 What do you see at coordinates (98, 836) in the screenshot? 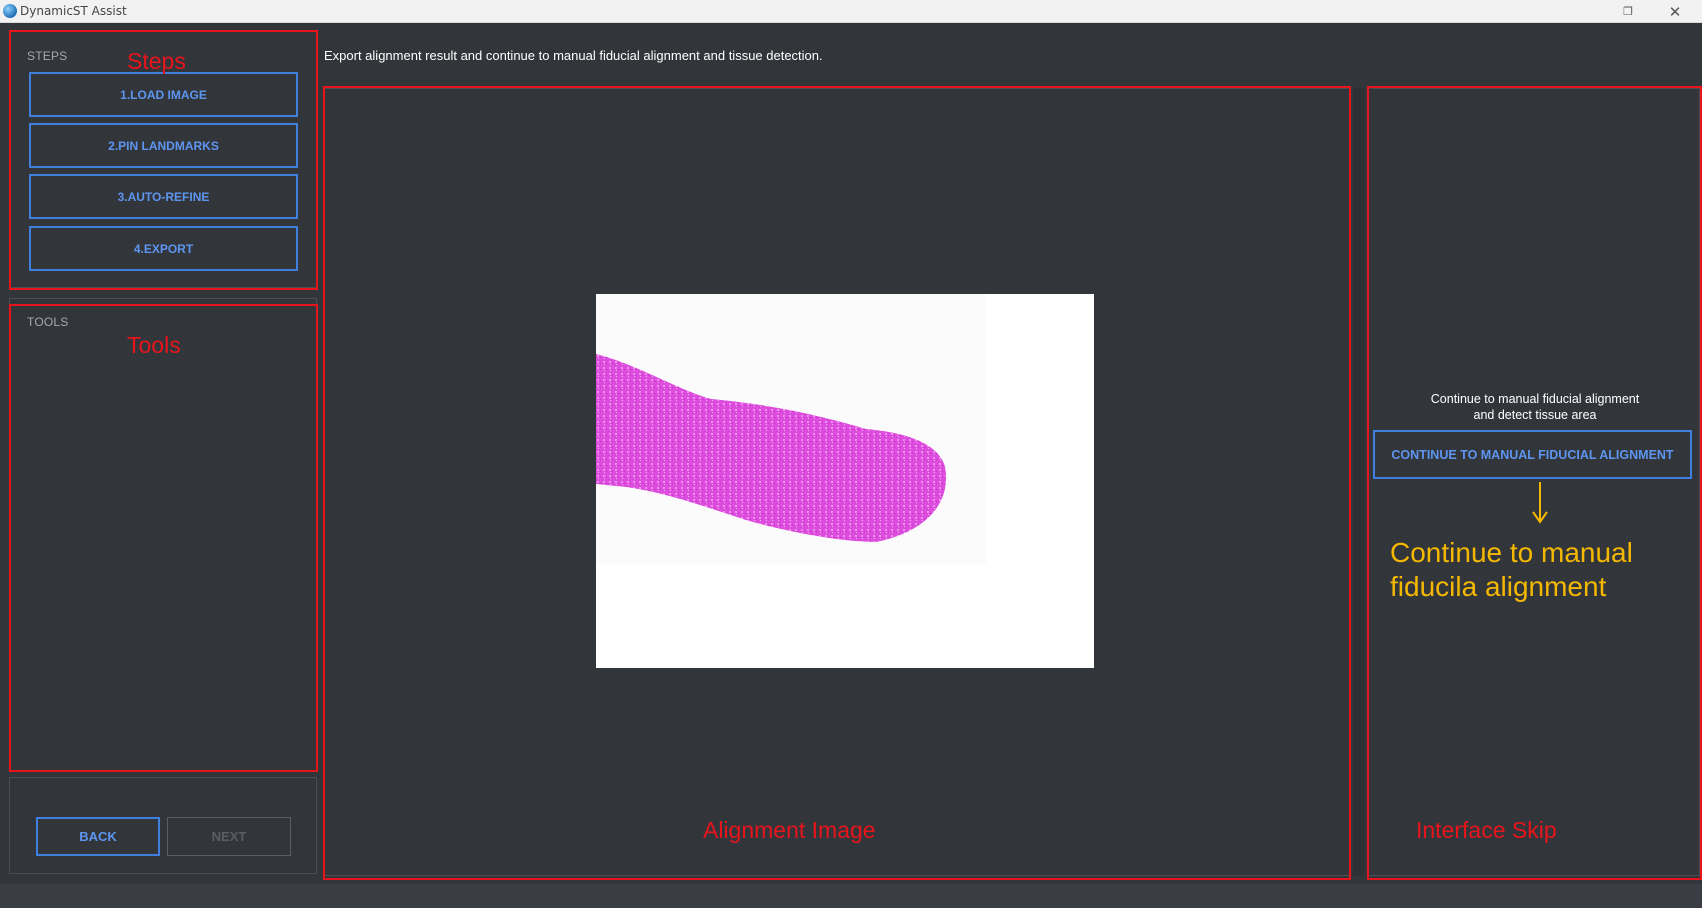
I see `back-button: BACK` at bounding box center [98, 836].